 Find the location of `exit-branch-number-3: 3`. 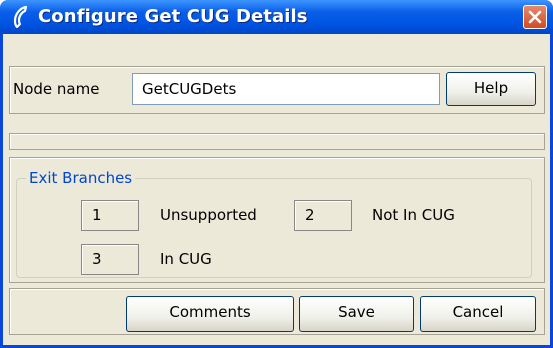

exit-branch-number-3: 3 is located at coordinates (110, 259).